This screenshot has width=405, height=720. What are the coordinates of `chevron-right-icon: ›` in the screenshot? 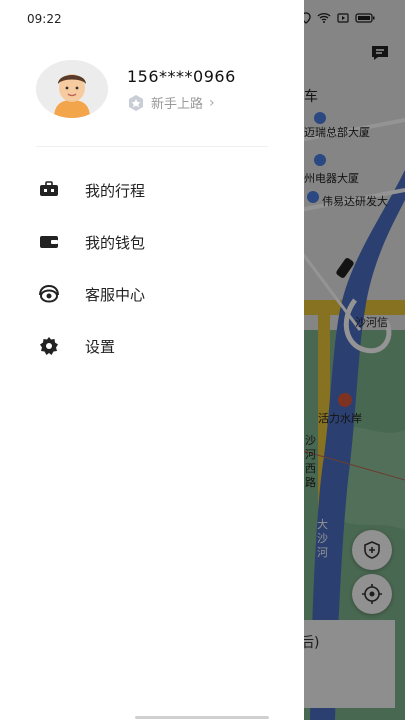 It's located at (212, 102).